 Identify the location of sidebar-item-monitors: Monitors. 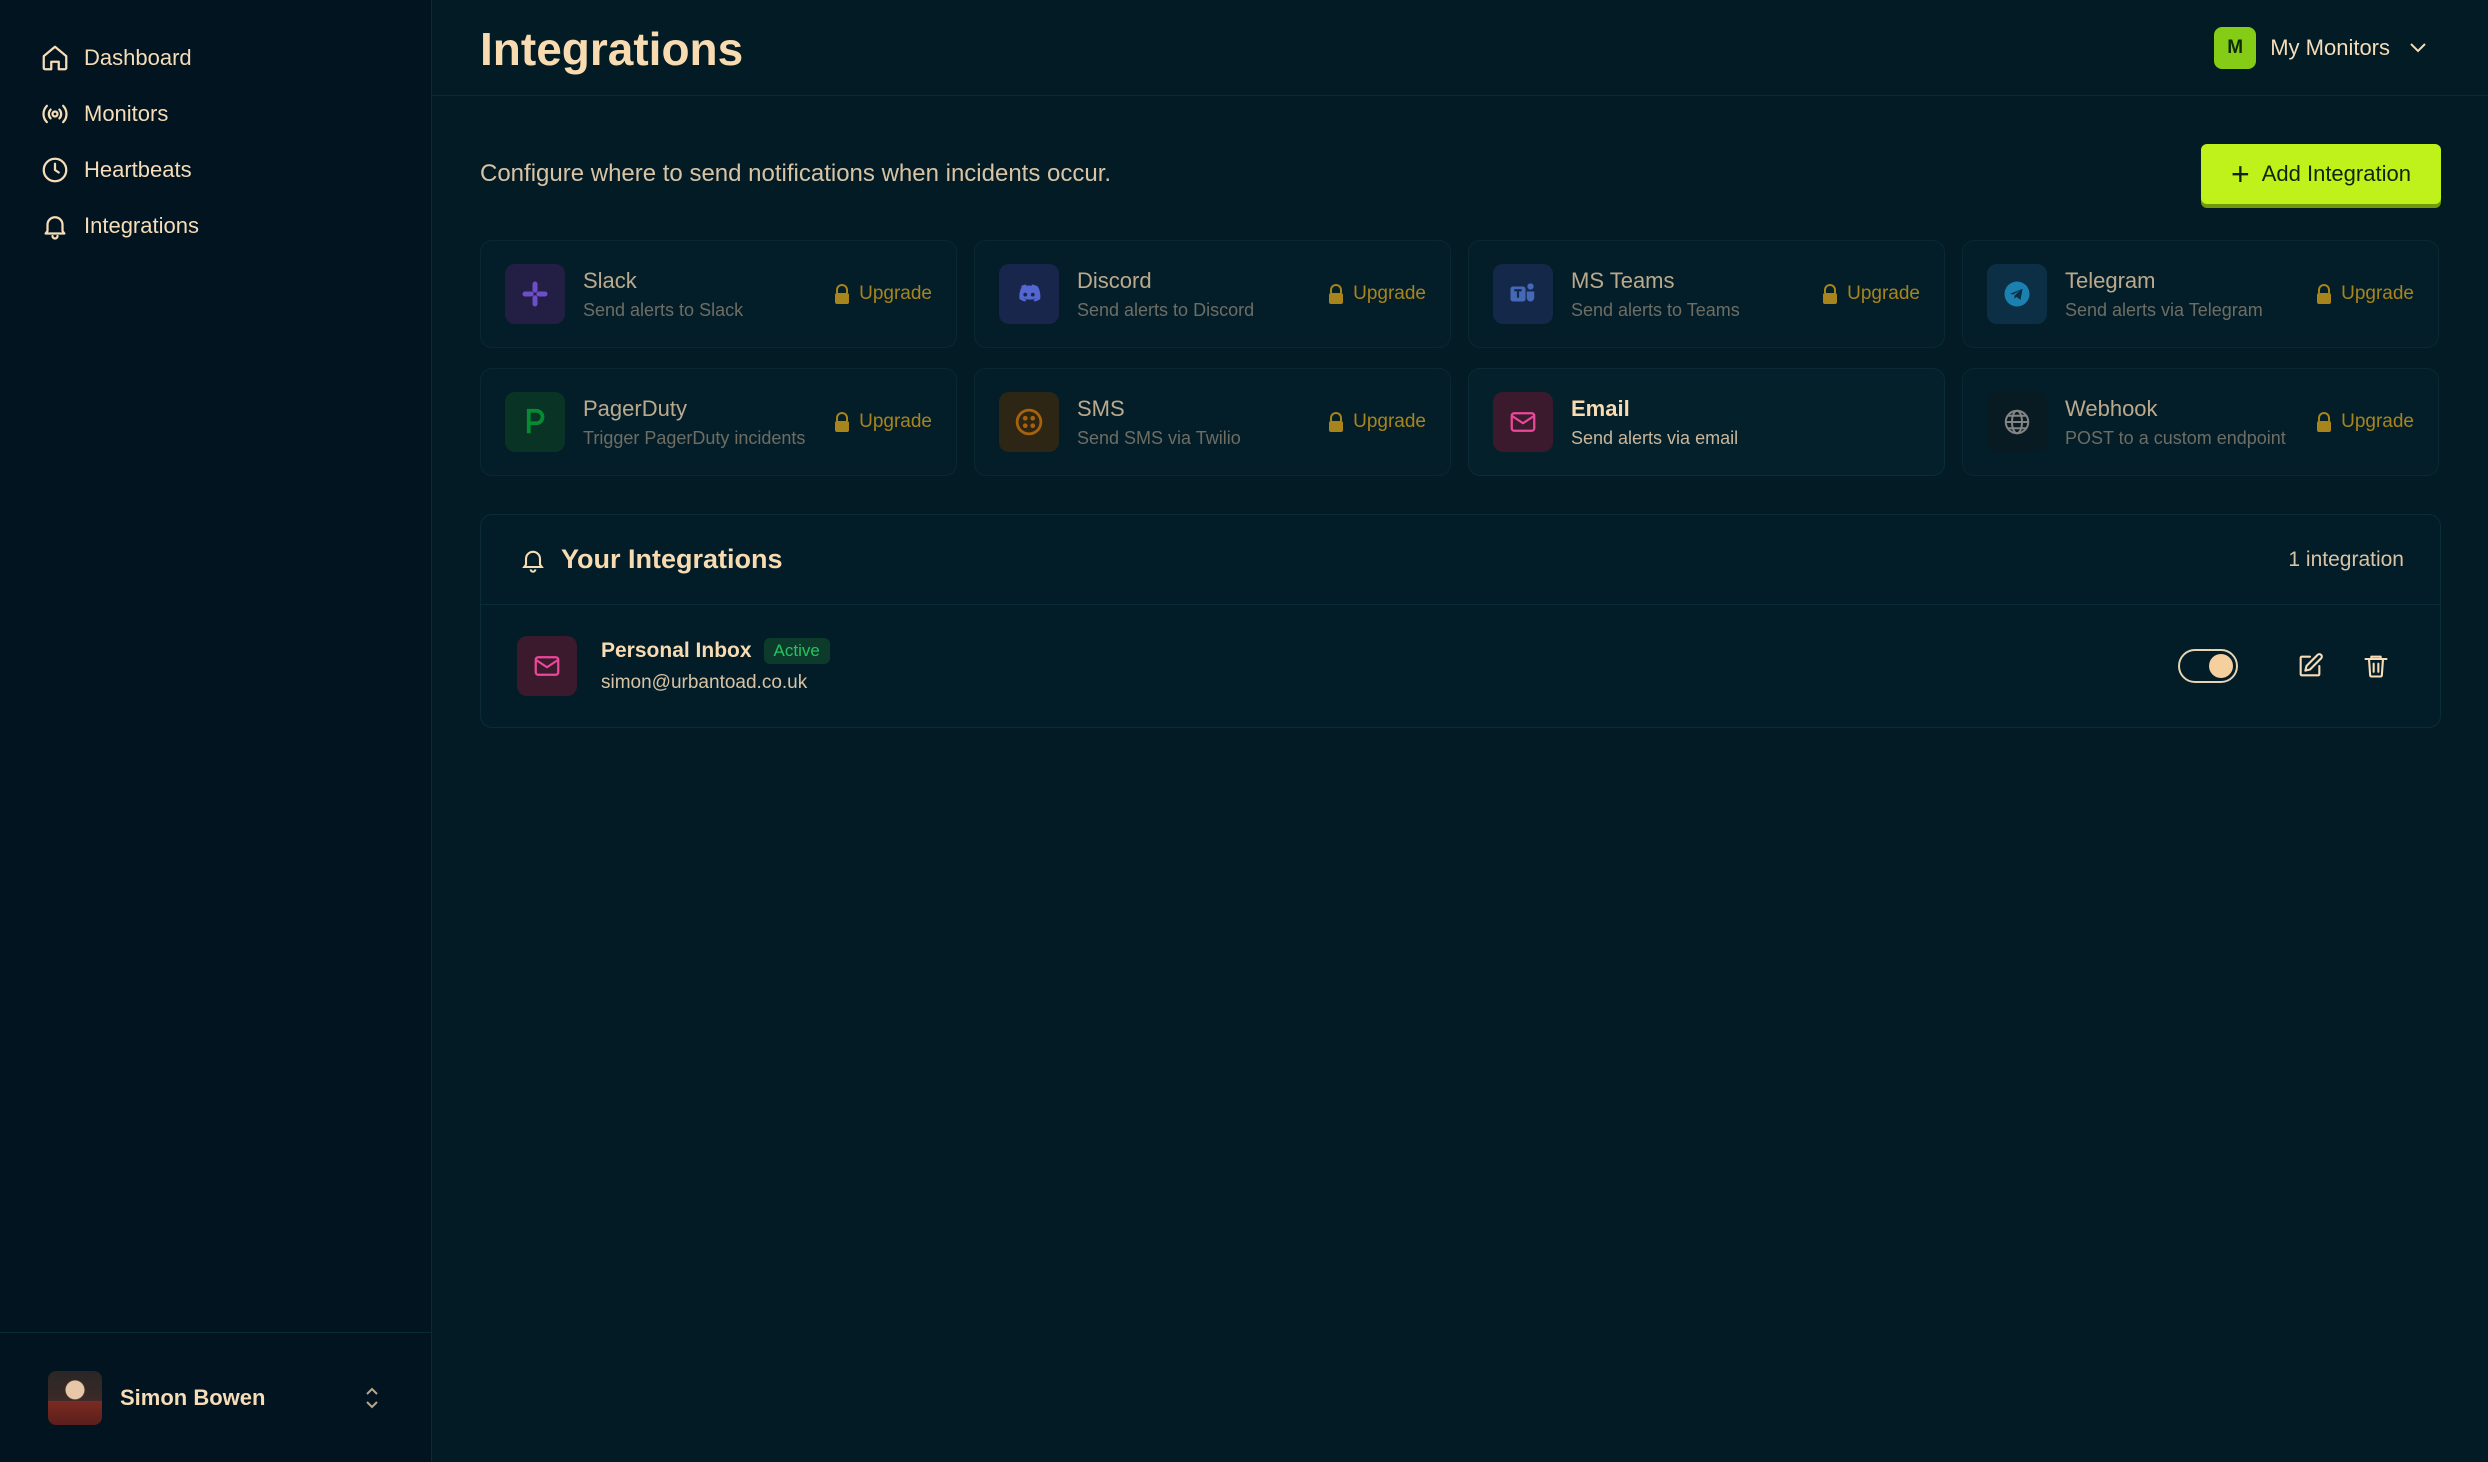
(119, 114).